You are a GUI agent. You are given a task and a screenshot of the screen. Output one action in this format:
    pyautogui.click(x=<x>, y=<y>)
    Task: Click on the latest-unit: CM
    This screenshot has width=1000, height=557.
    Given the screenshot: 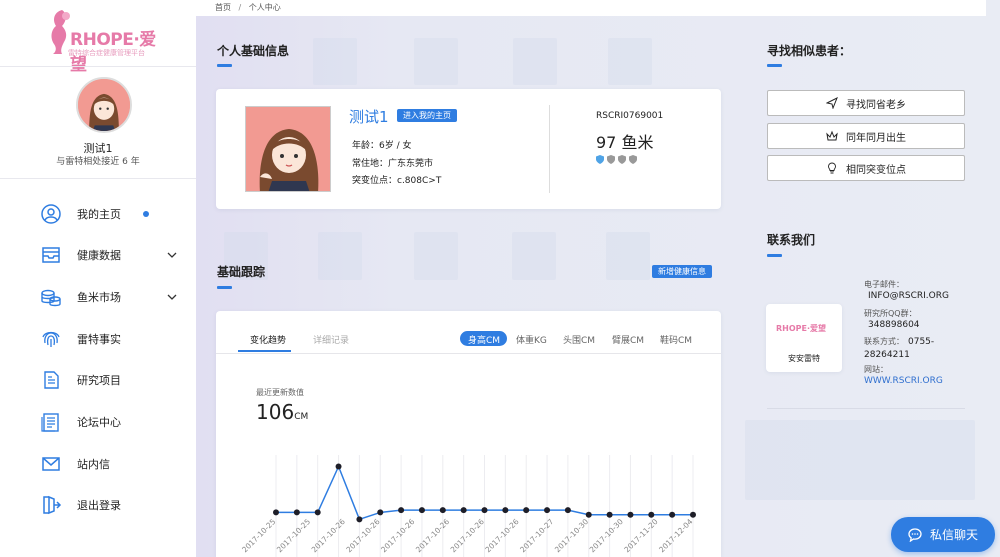 What is the action you would take?
    pyautogui.click(x=301, y=417)
    